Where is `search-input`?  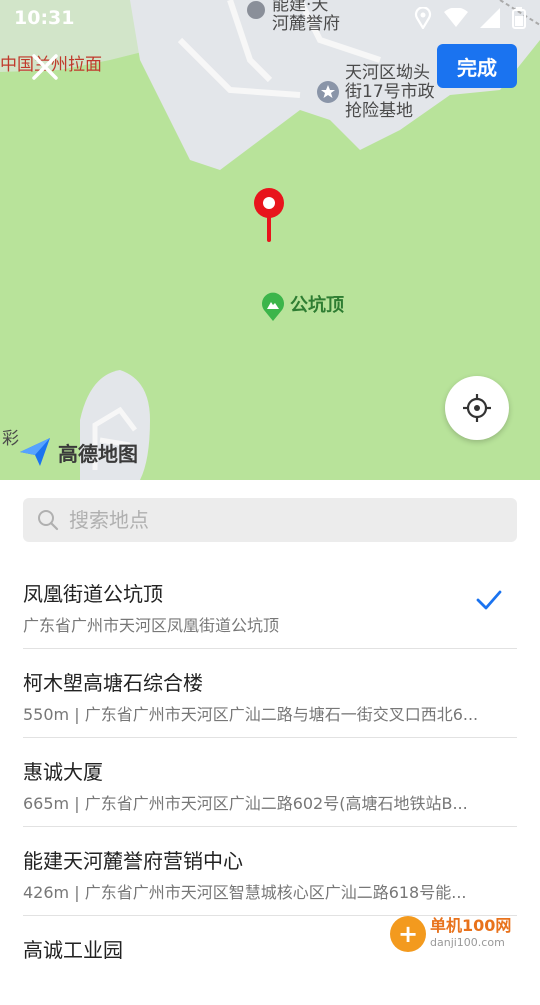
search-input is located at coordinates (269, 520).